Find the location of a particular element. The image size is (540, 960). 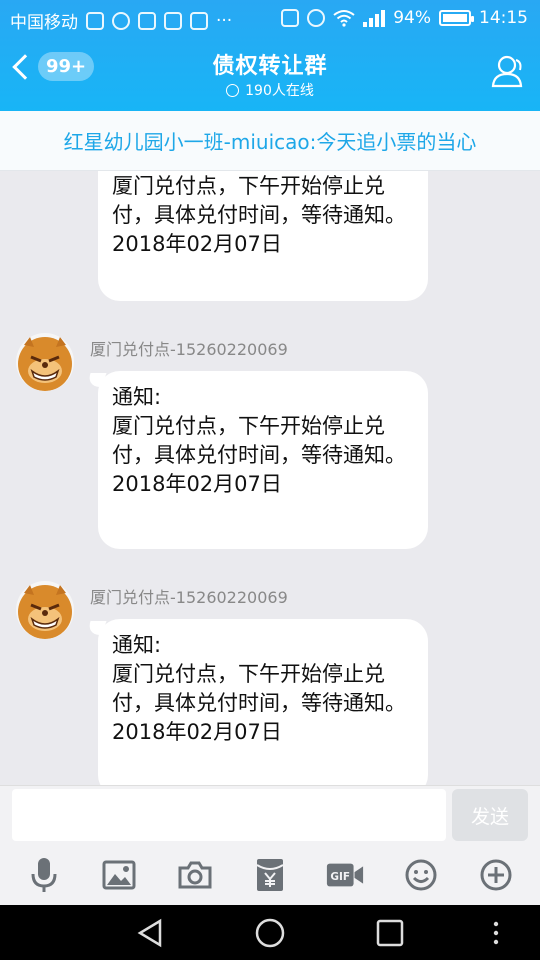

gif-icon: GIF is located at coordinates (345, 875).